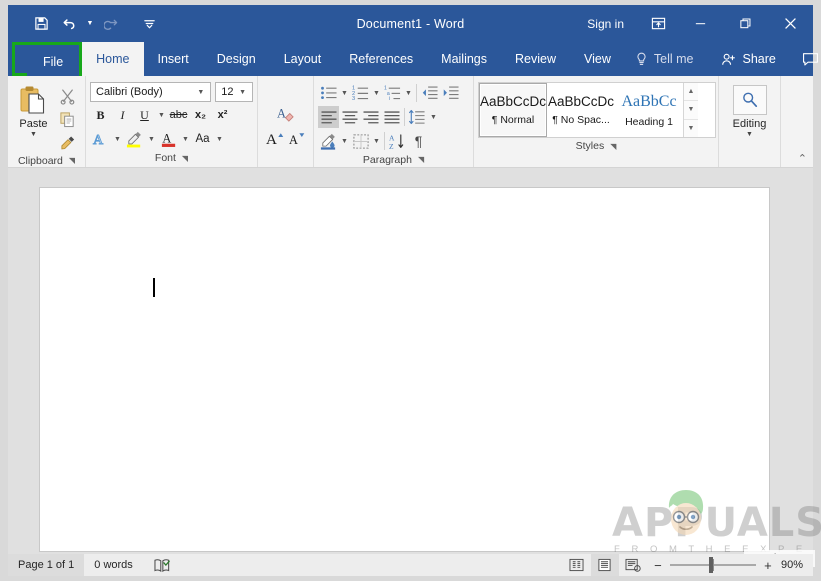 Image resolution: width=821 pixels, height=581 pixels. What do you see at coordinates (200, 115) in the screenshot?
I see `subscript-button: x₂` at bounding box center [200, 115].